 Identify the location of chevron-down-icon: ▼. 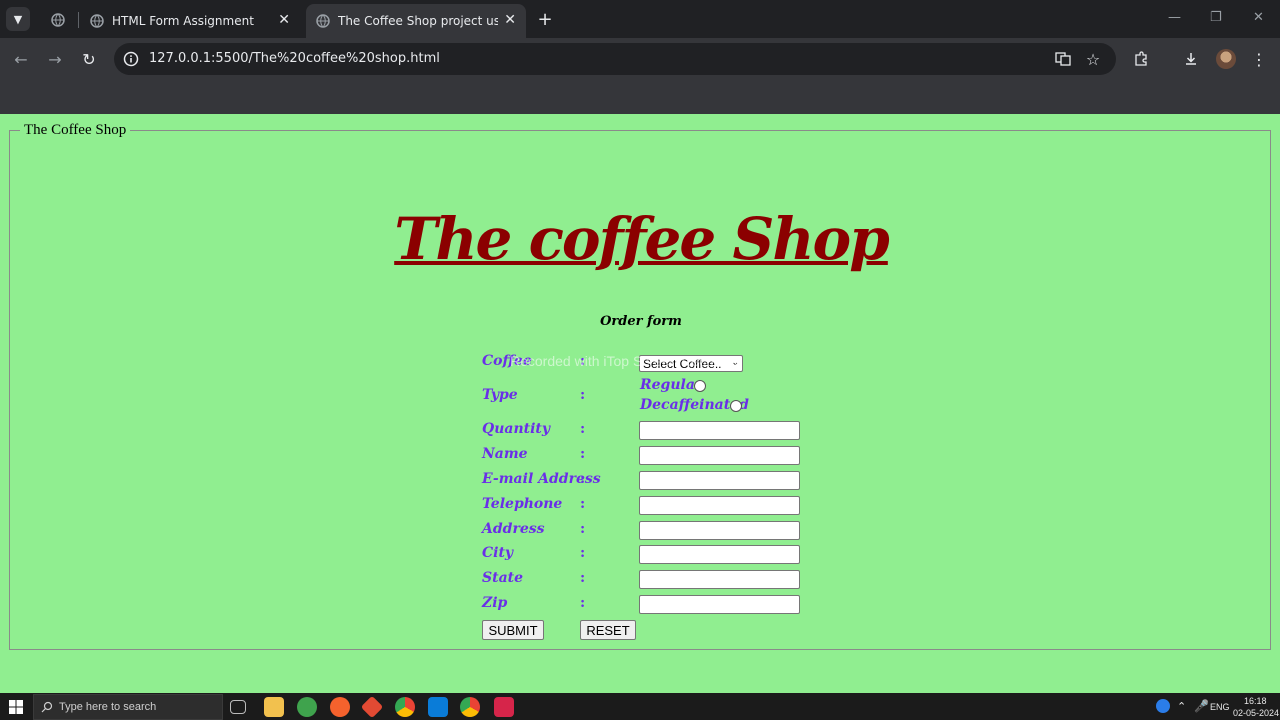
(18, 19).